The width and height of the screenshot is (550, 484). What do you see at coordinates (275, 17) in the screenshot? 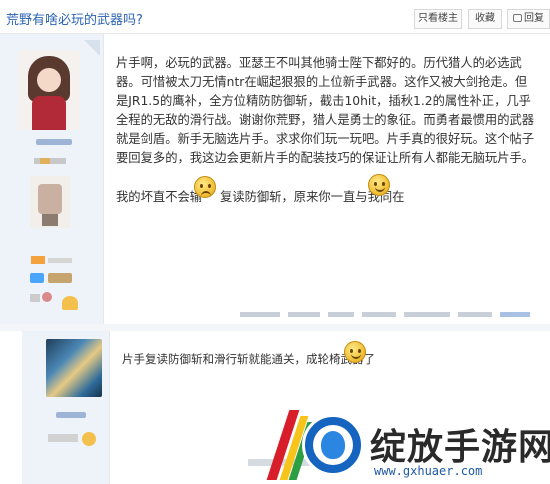
I see `thread-header: 荒野有啥必玩的武器吗? 只看楼主 收藏 回复` at bounding box center [275, 17].